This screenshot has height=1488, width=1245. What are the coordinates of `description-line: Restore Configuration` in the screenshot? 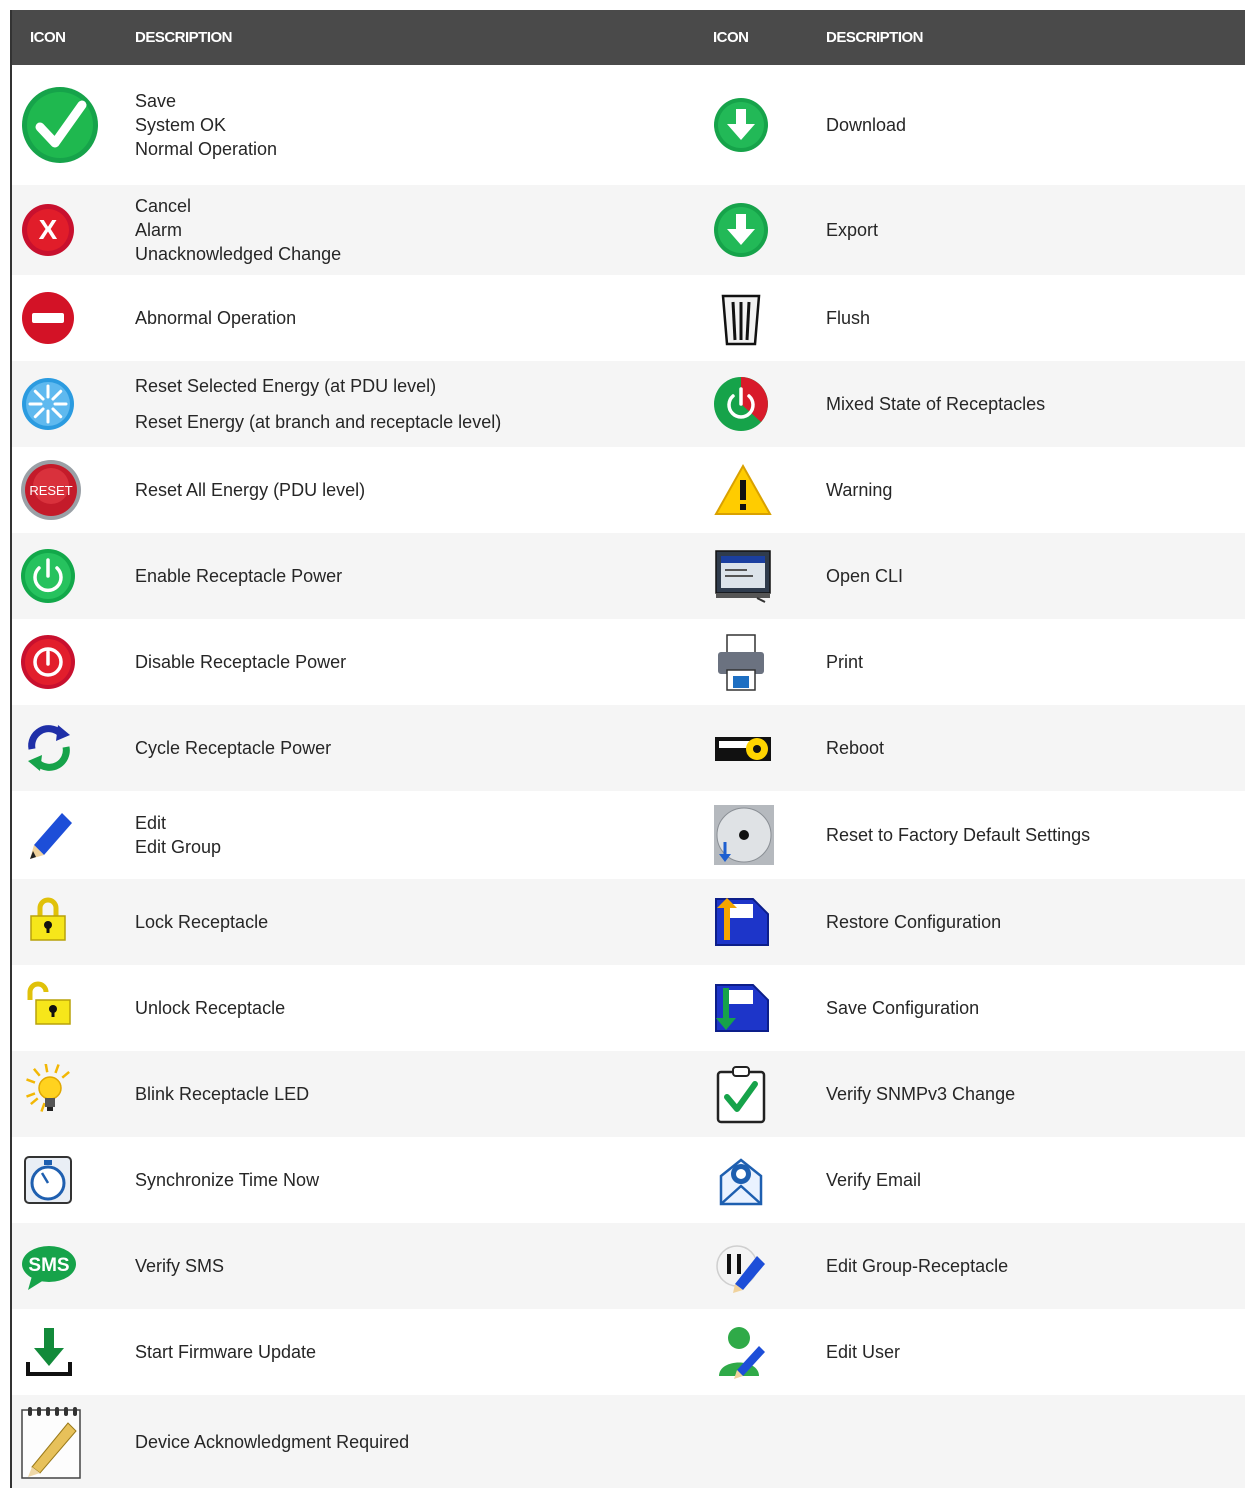 It's located at (914, 922).